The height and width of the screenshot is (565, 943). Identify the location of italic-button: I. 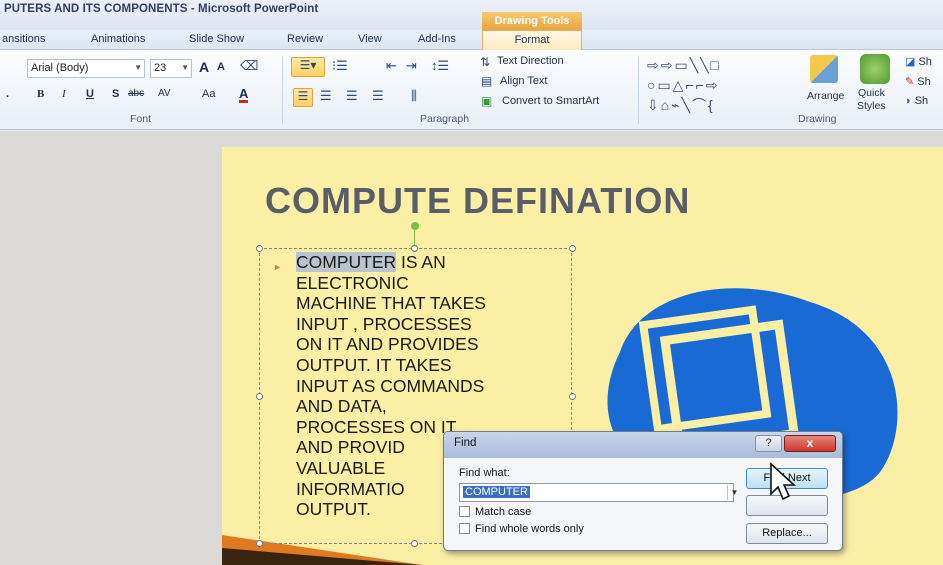
(64, 94).